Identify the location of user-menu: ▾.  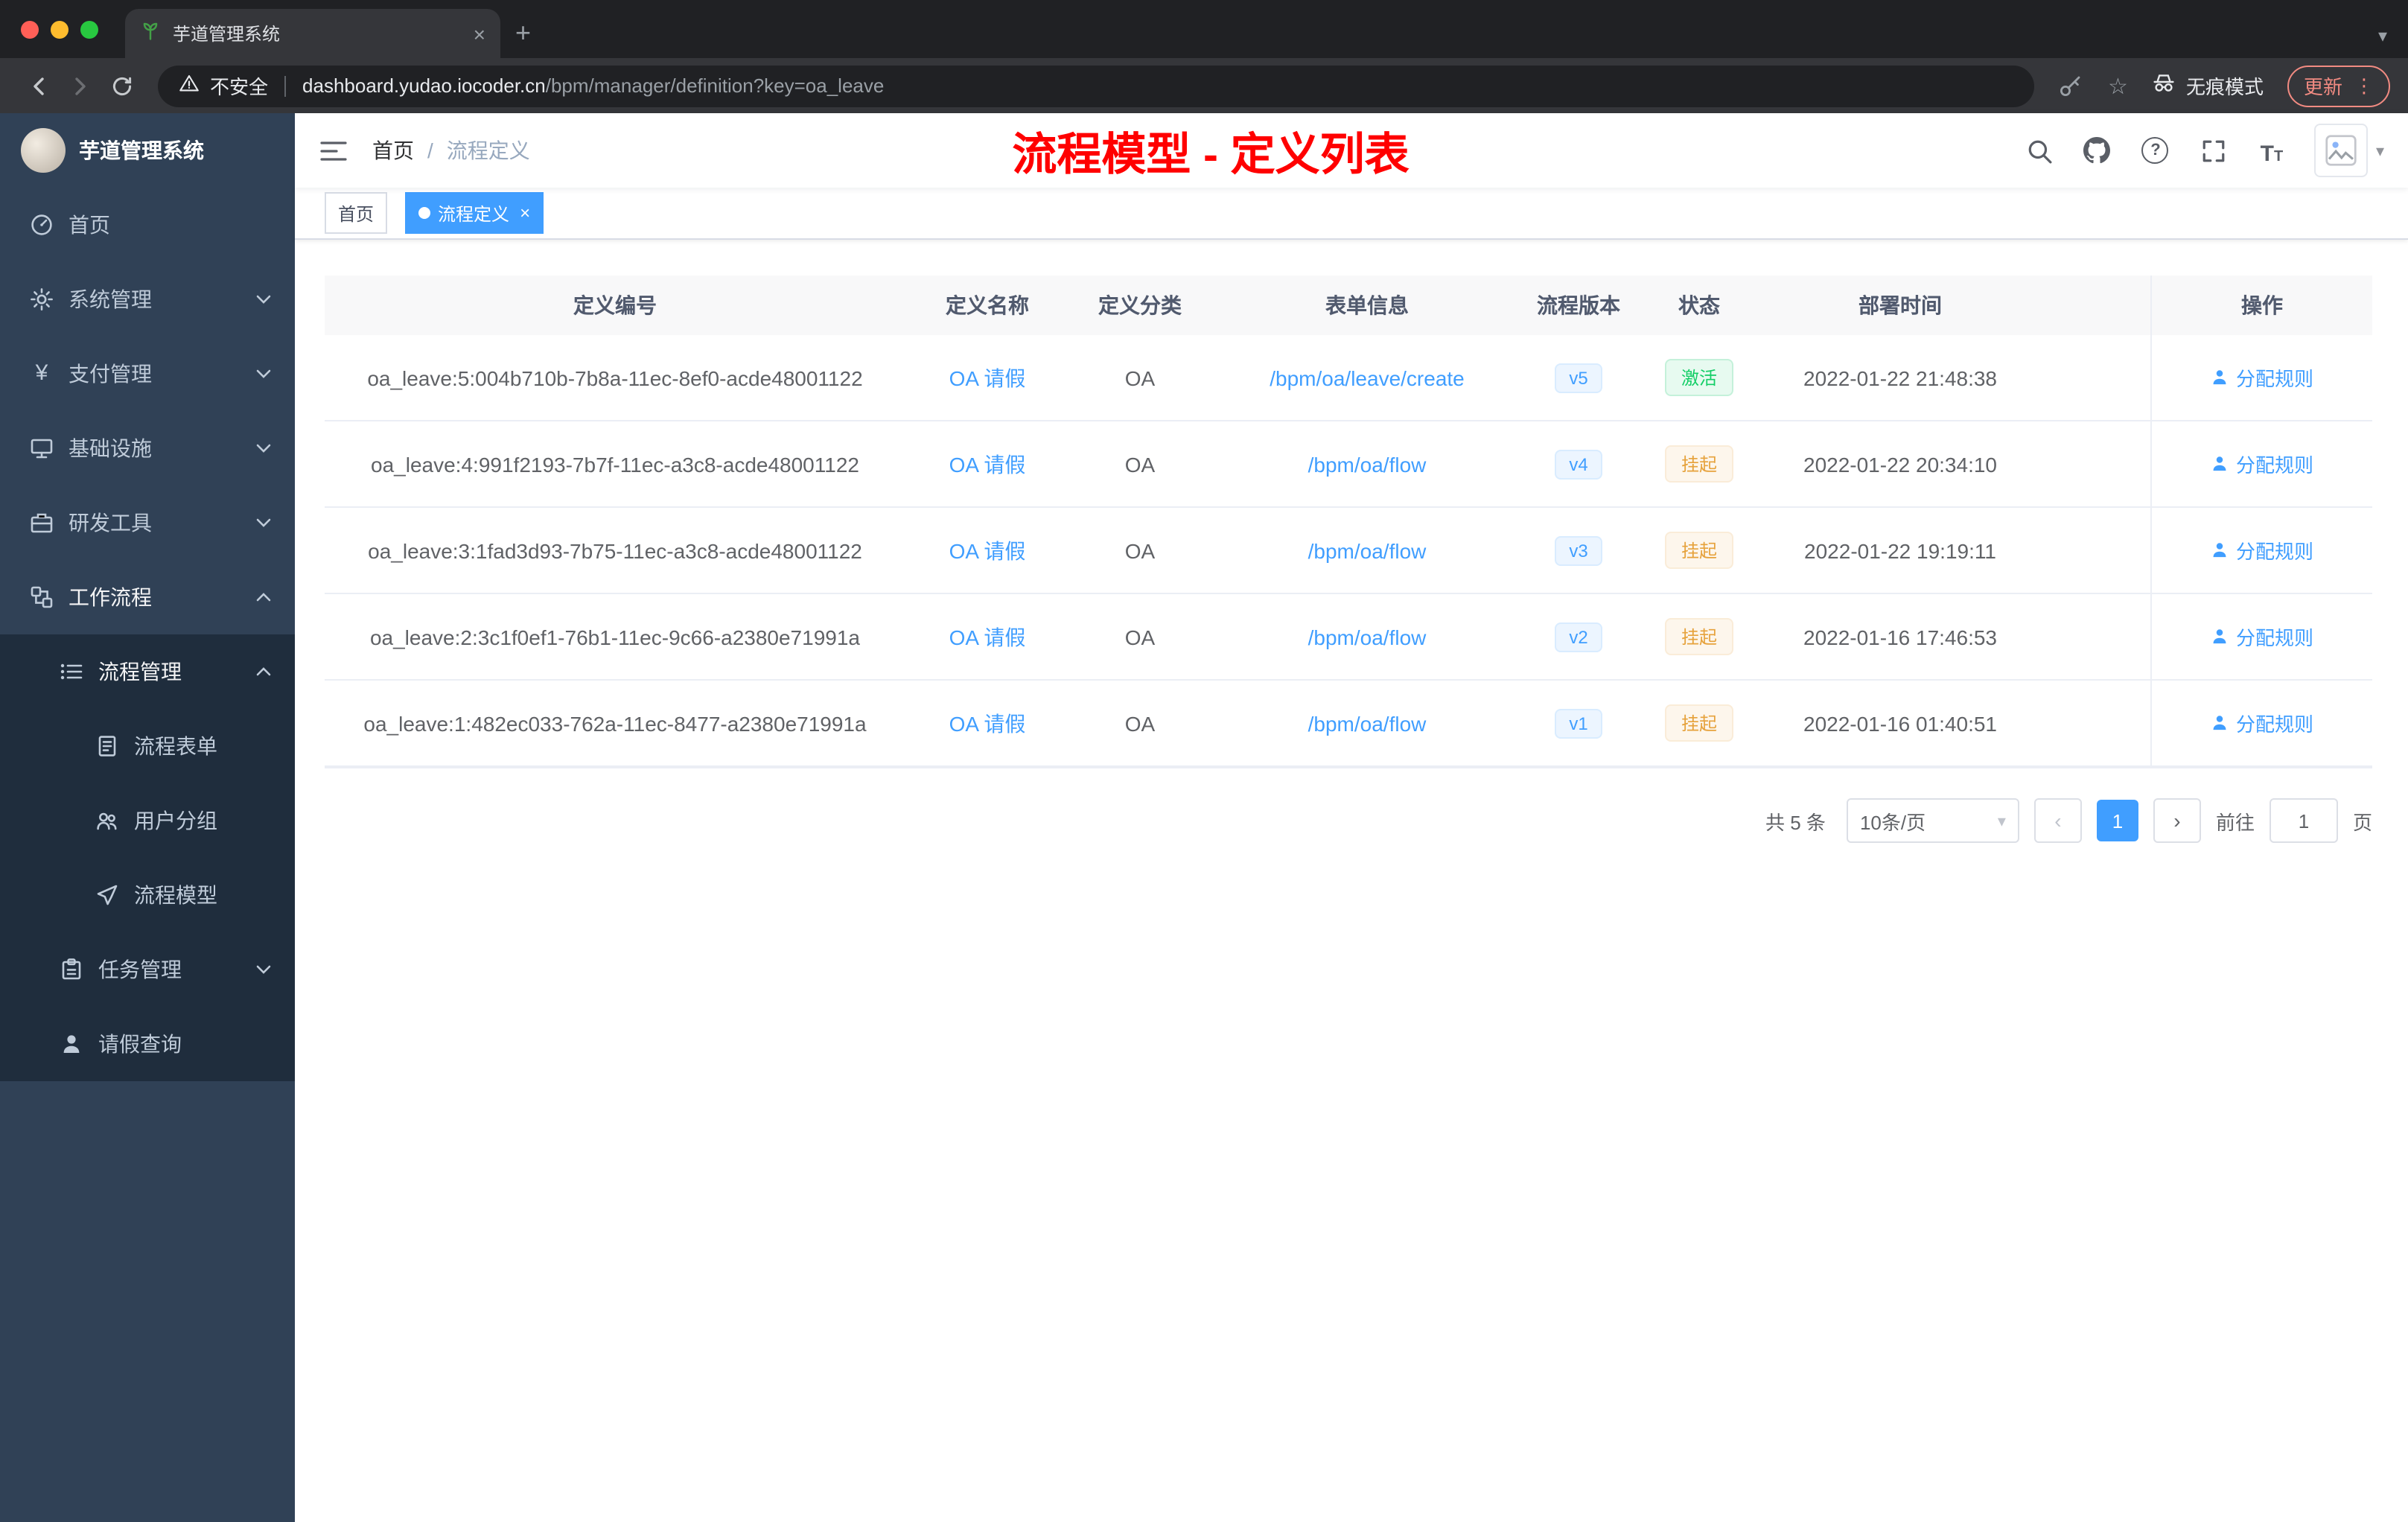
(2349, 150).